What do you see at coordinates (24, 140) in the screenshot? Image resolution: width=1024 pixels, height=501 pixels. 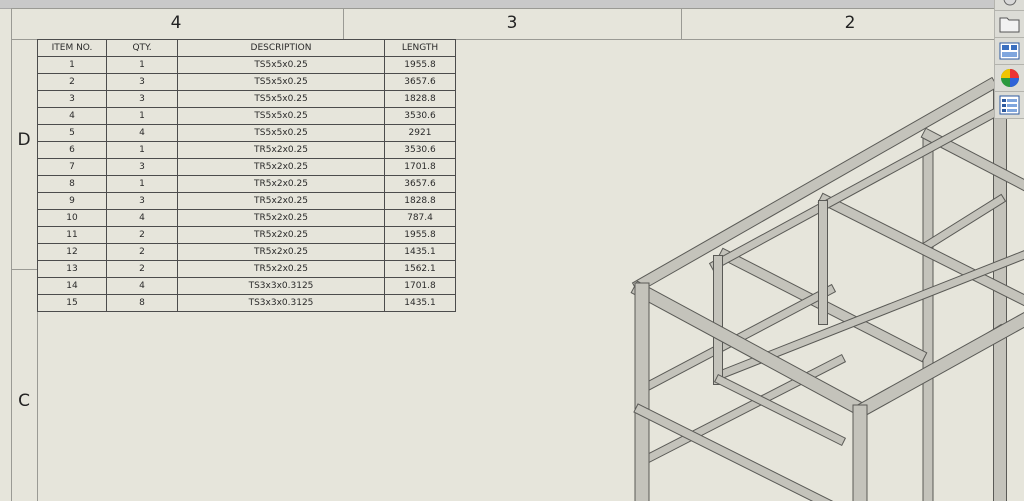 I see `zone-label-d: D` at bounding box center [24, 140].